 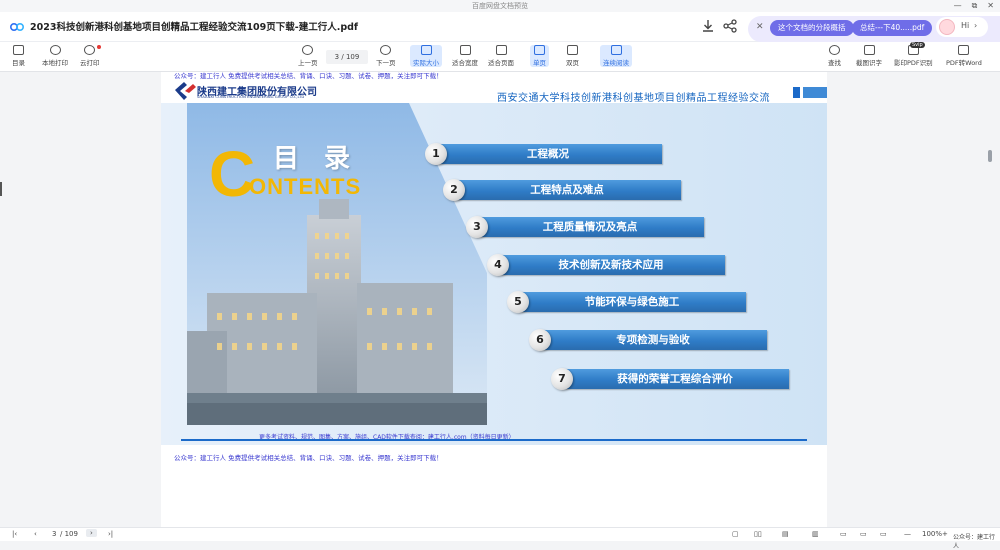 I want to click on pdf-to-word-button: PDF转Word, so click(x=964, y=56).